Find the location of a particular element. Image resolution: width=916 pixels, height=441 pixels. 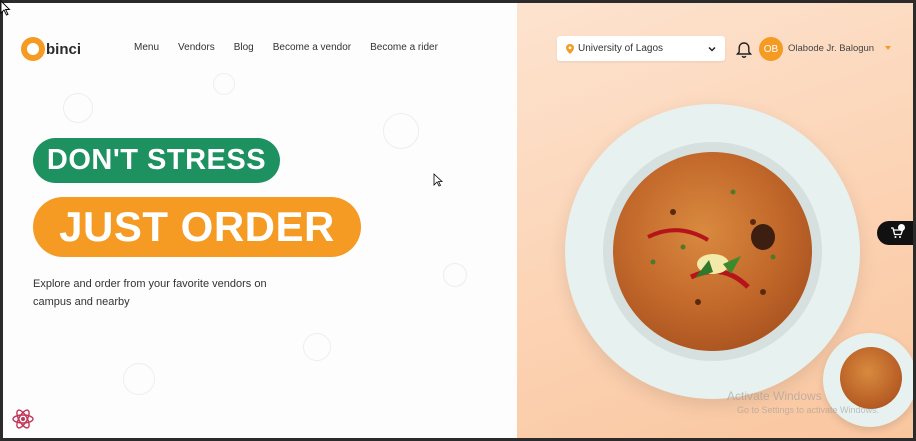

cart-button is located at coordinates (895, 233).